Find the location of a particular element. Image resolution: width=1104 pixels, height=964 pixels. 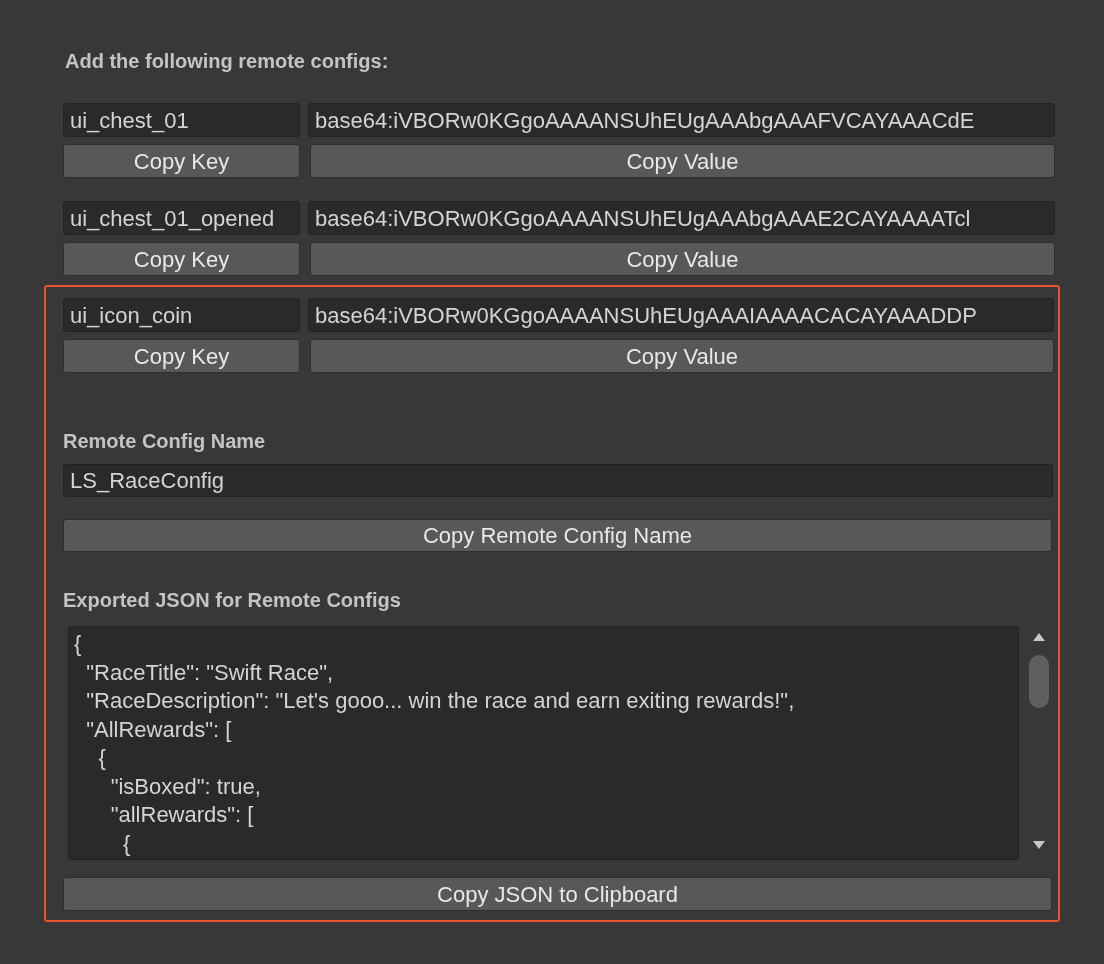

copy-name-button: Copy Remote Config Name is located at coordinates (557, 535).